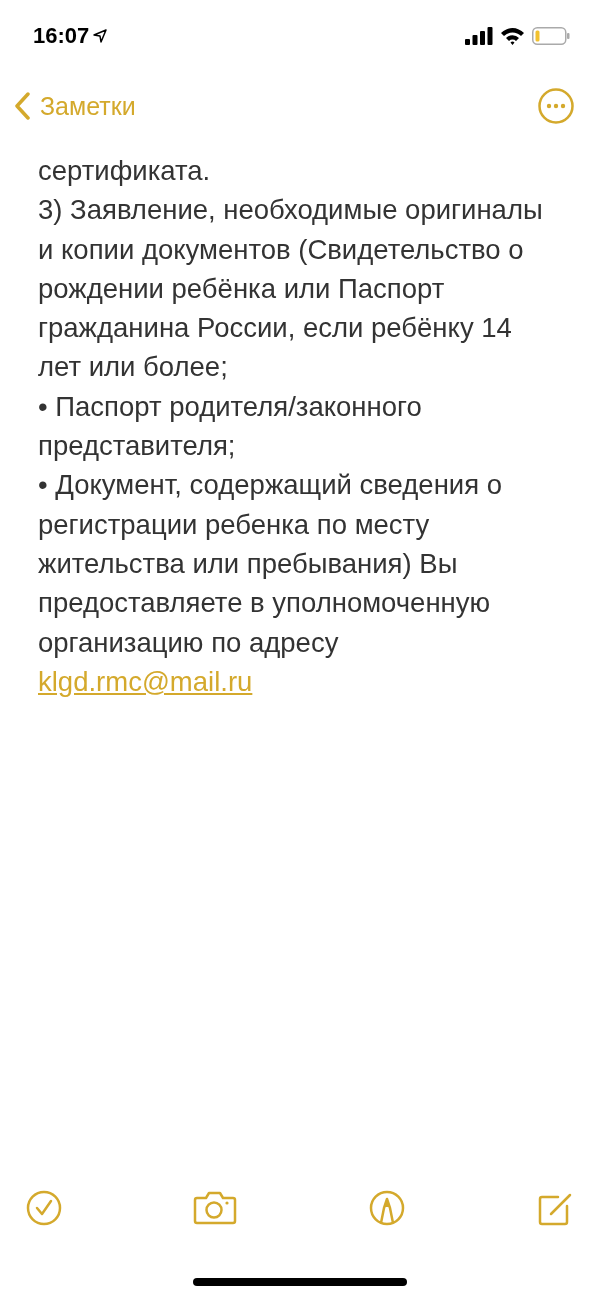  What do you see at coordinates (512, 36) in the screenshot?
I see `wifi-icon` at bounding box center [512, 36].